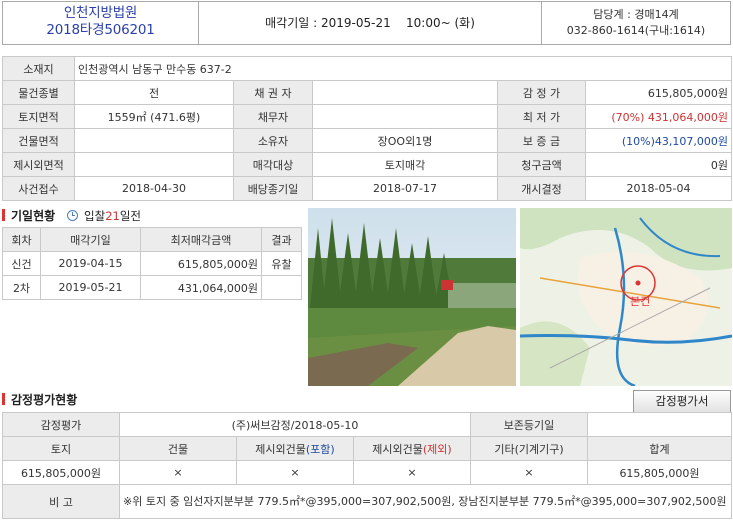  I want to click on appraisal-title: 감정평가현황, so click(44, 400).